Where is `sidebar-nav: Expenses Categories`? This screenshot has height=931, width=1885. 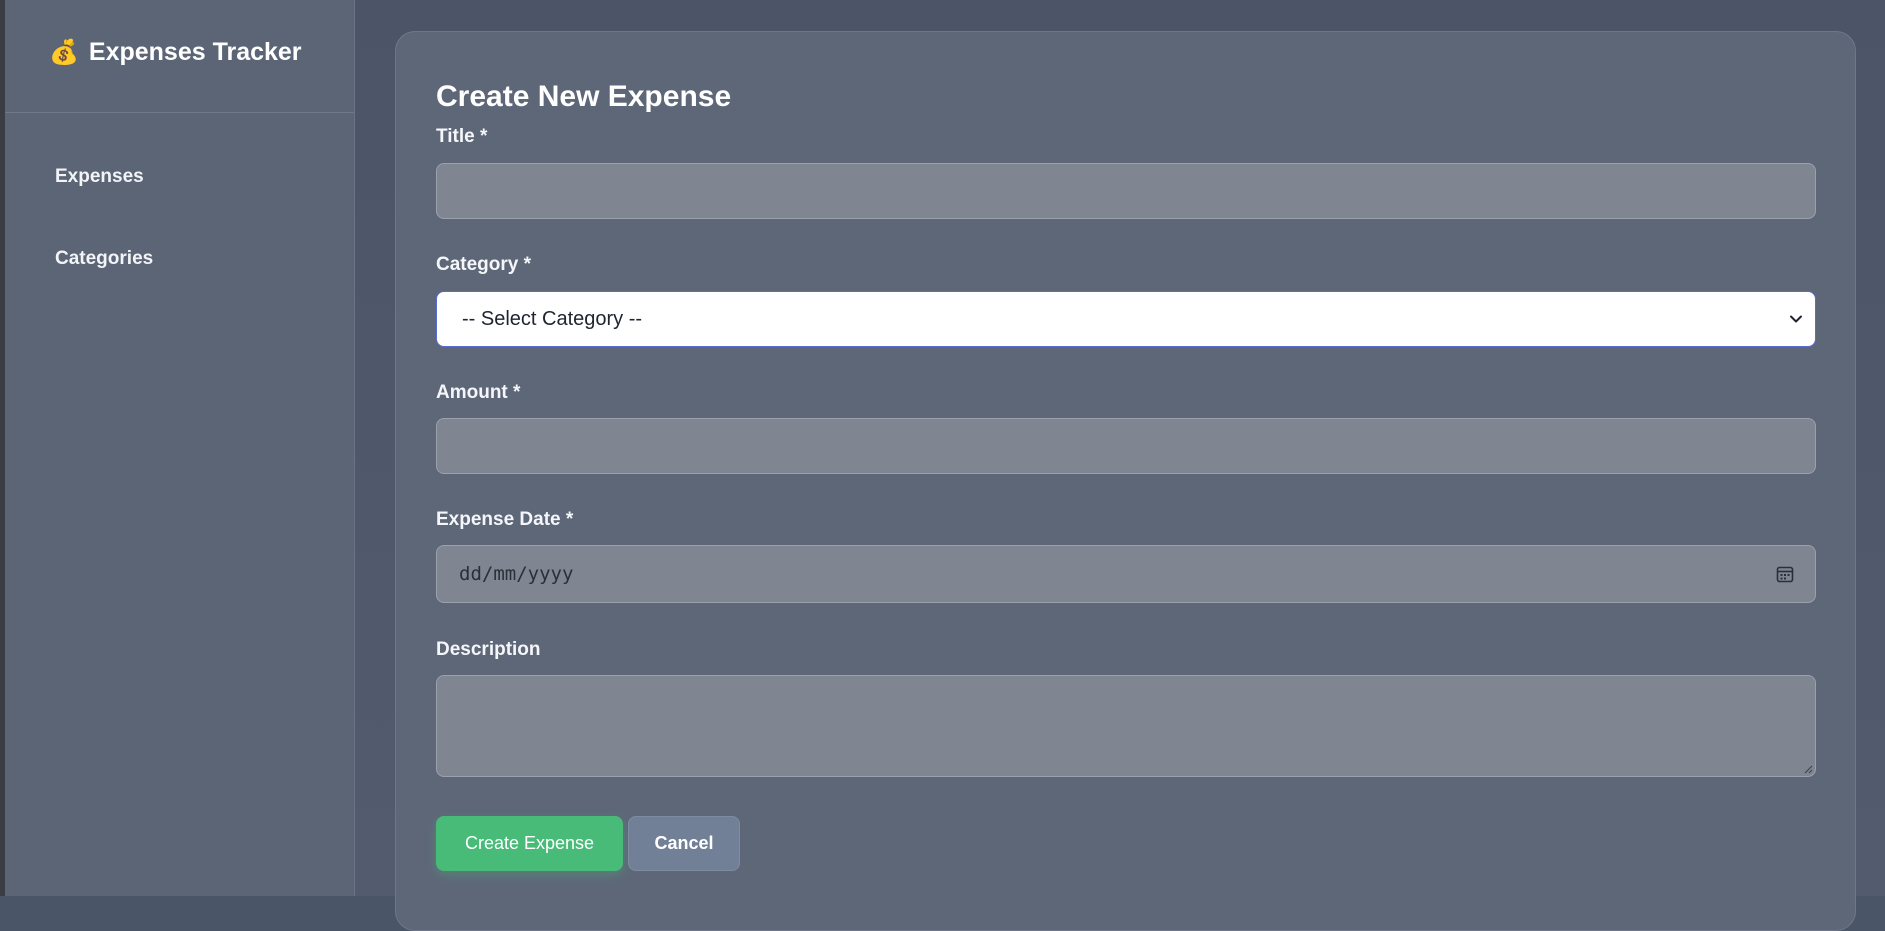
sidebar-nav: Expenses Categories is located at coordinates (179, 219).